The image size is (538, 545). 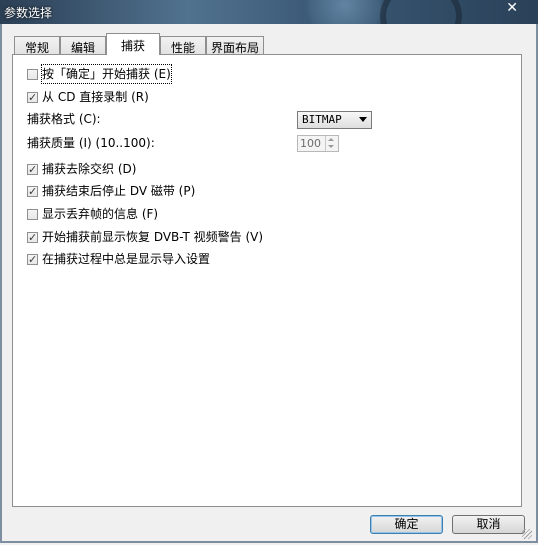 What do you see at coordinates (322, 119) in the screenshot?
I see `capture-format-value: BITMAP` at bounding box center [322, 119].